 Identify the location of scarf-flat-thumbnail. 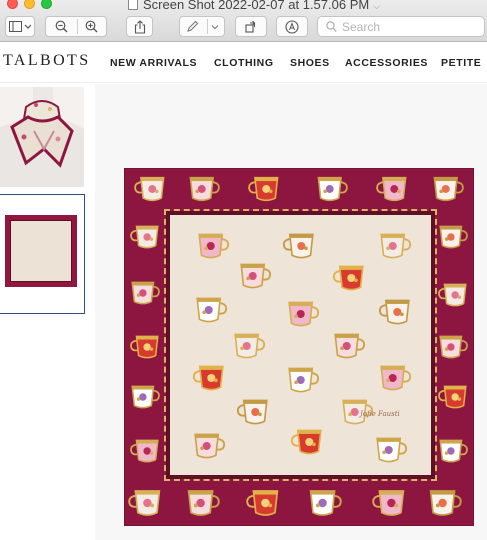
(42, 254).